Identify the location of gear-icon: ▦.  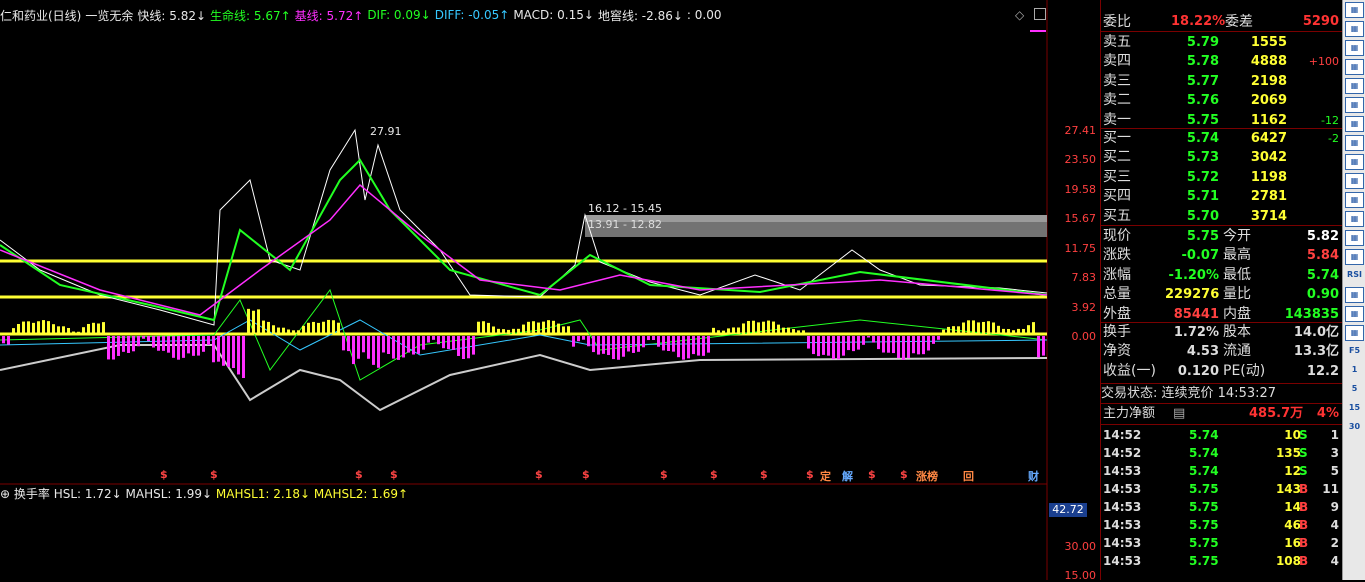
(1354, 200).